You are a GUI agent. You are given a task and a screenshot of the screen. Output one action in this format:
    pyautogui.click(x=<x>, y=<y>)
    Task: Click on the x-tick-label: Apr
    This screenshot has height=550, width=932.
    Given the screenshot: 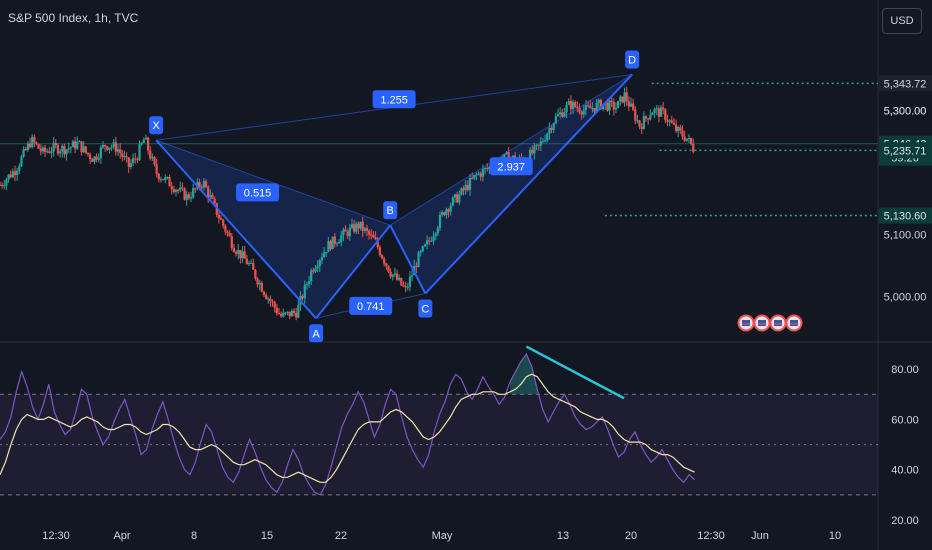 What is the action you would take?
    pyautogui.click(x=121, y=536)
    